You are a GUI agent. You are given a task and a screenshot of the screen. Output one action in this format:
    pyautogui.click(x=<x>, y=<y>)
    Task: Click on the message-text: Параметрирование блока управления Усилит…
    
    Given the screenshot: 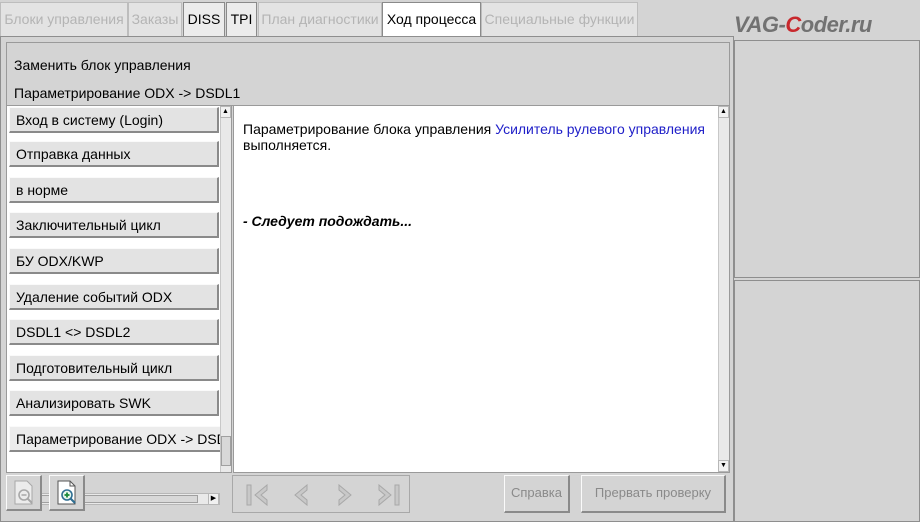 What is the action you would take?
    pyautogui.click(x=474, y=137)
    